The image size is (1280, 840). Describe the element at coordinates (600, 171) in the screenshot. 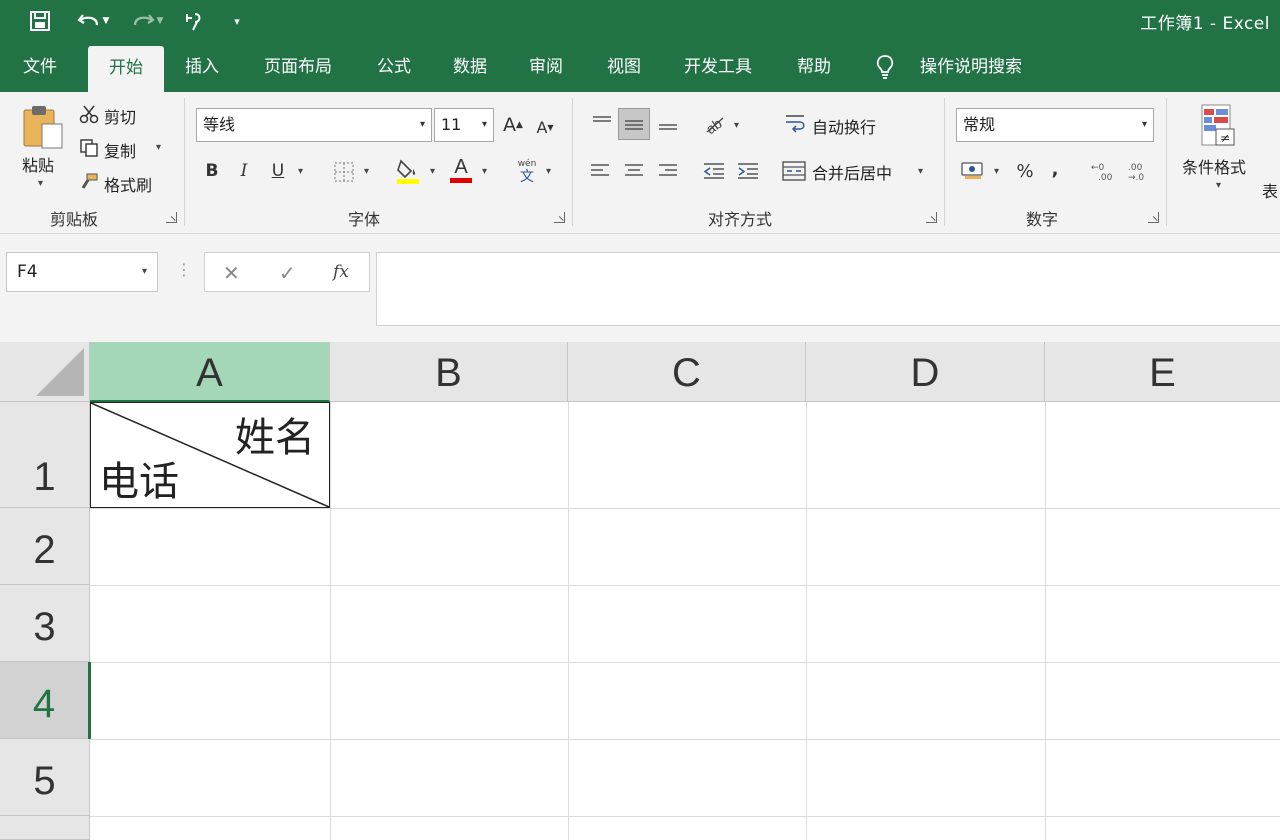

I see `align-left-icon` at that location.